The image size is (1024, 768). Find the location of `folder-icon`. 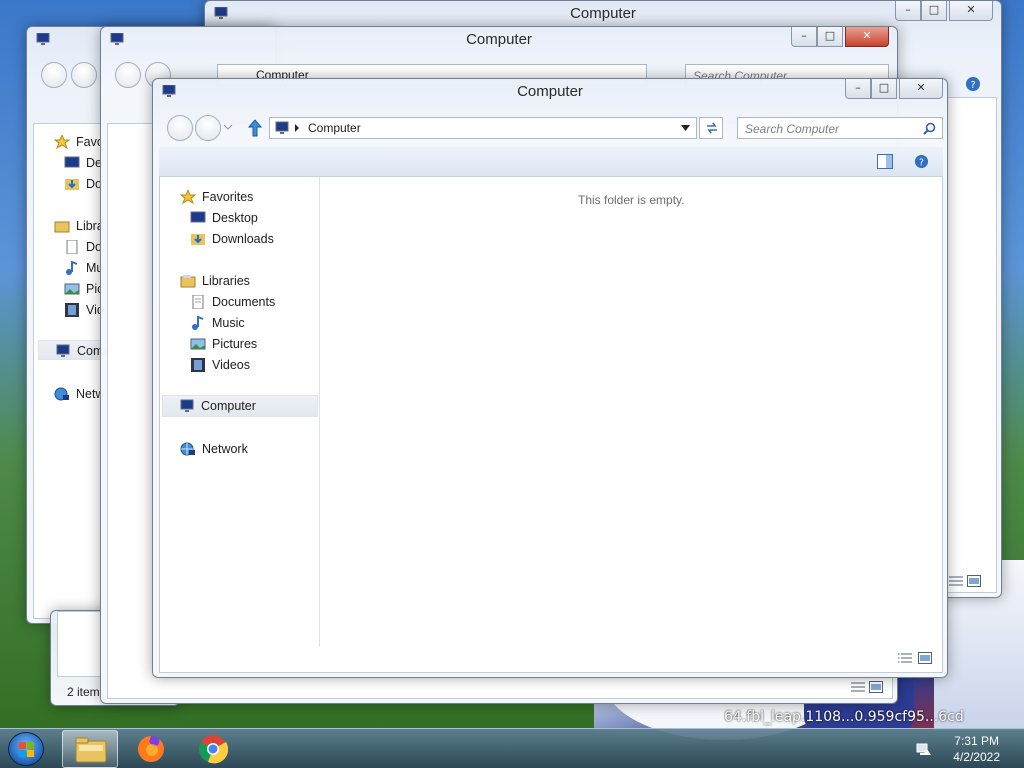

folder-icon is located at coordinates (91, 750).